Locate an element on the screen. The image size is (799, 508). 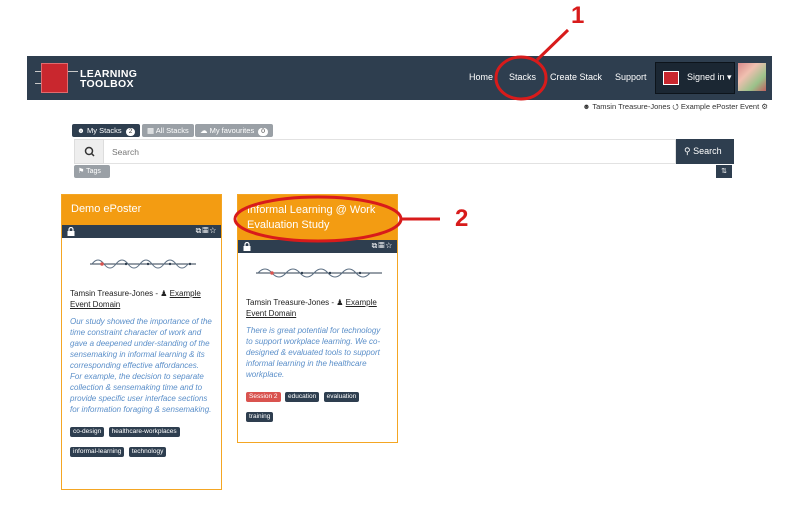
annotation-label-1: 1 is located at coordinates (578, 15).